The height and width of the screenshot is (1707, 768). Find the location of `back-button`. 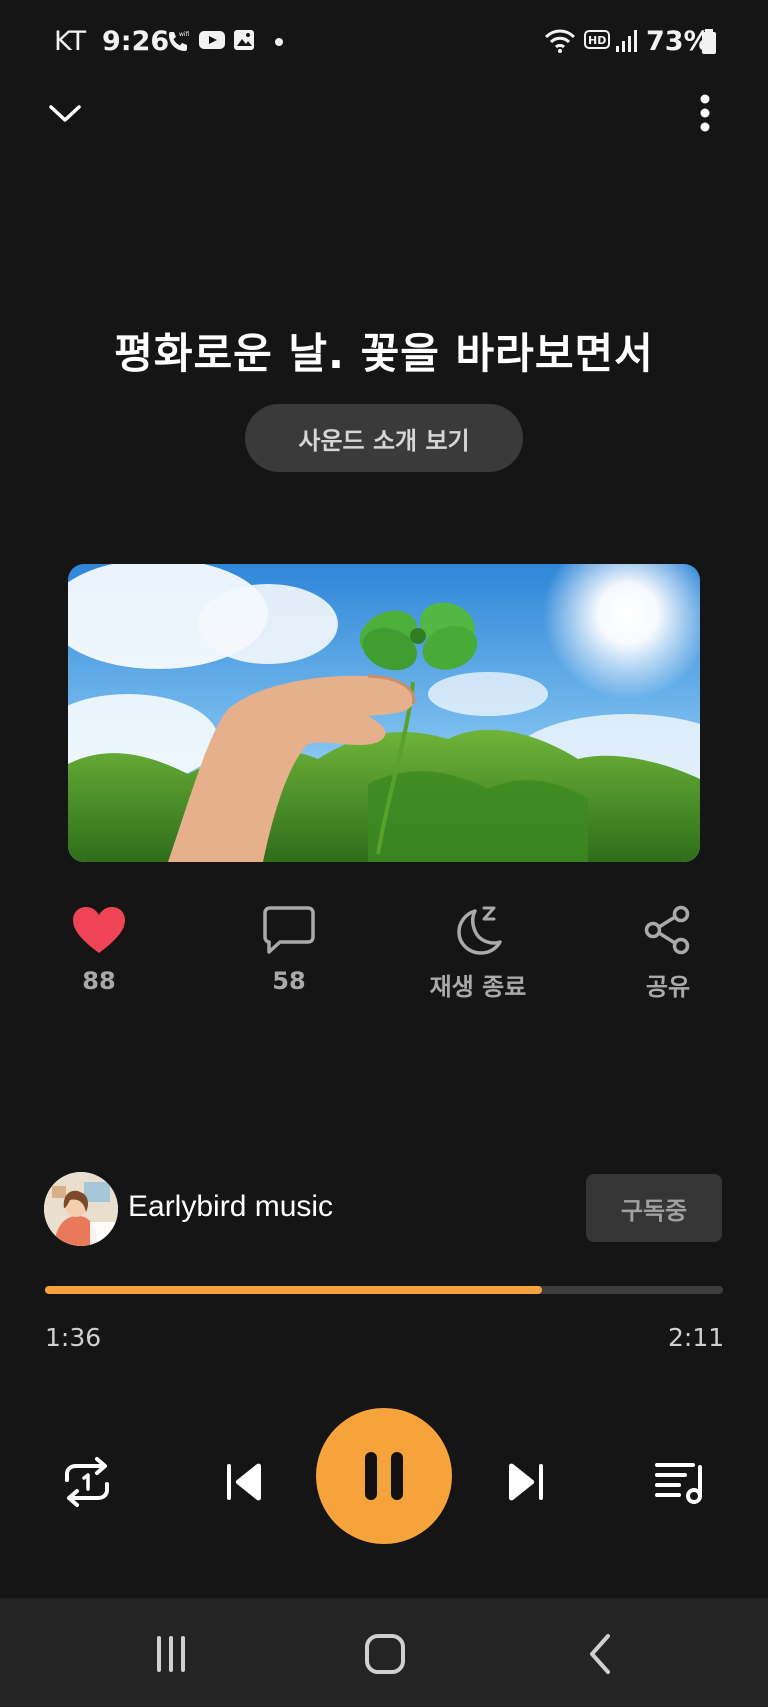

back-button is located at coordinates (601, 1654).